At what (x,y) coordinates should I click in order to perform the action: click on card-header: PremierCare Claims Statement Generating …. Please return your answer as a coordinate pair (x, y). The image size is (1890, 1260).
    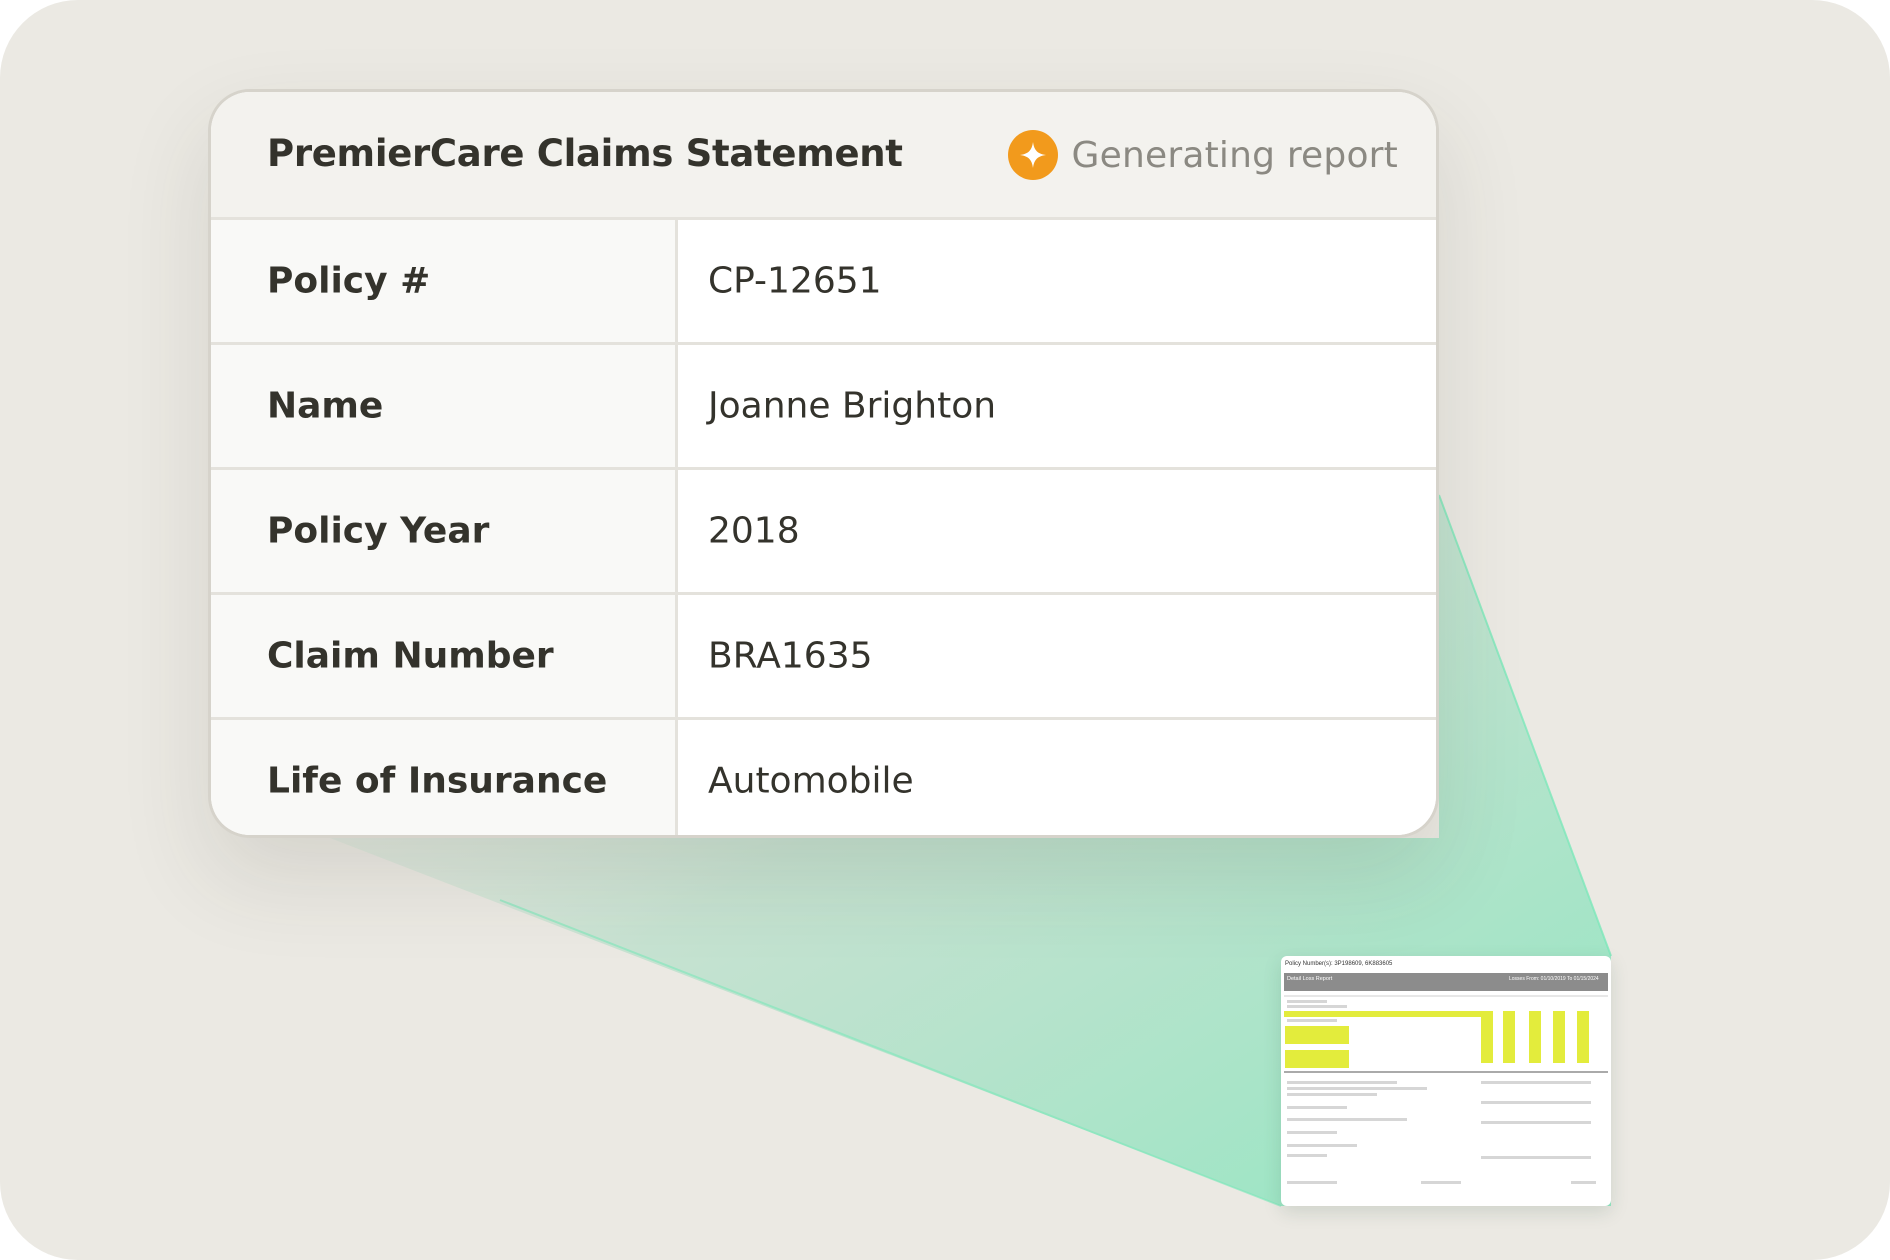
    Looking at the image, I should click on (823, 156).